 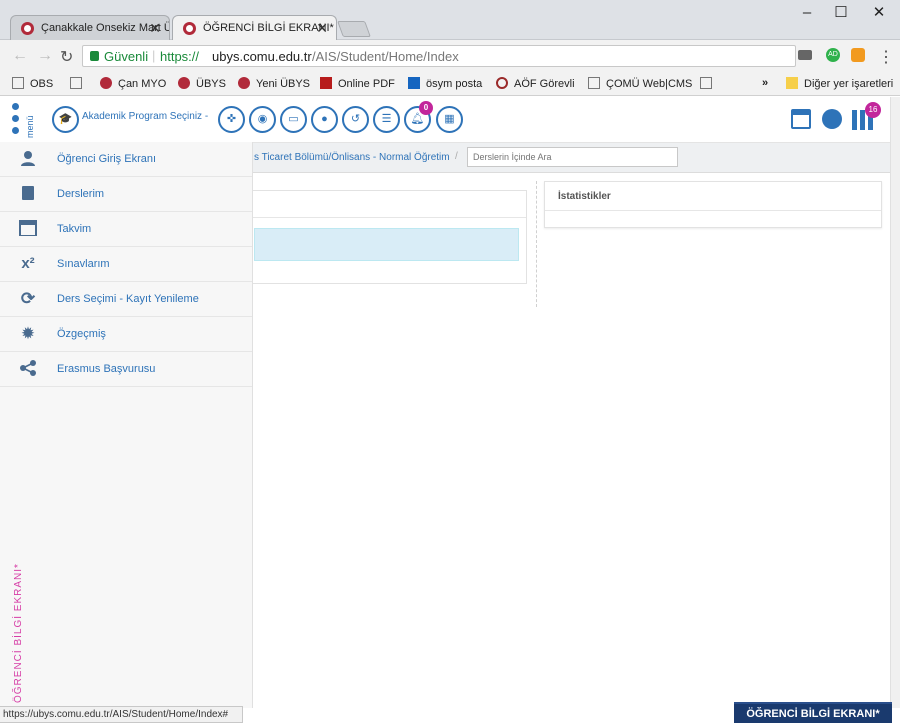 What do you see at coordinates (357, 83) in the screenshot?
I see `bookmark-online-pdf: Online PDF` at bounding box center [357, 83].